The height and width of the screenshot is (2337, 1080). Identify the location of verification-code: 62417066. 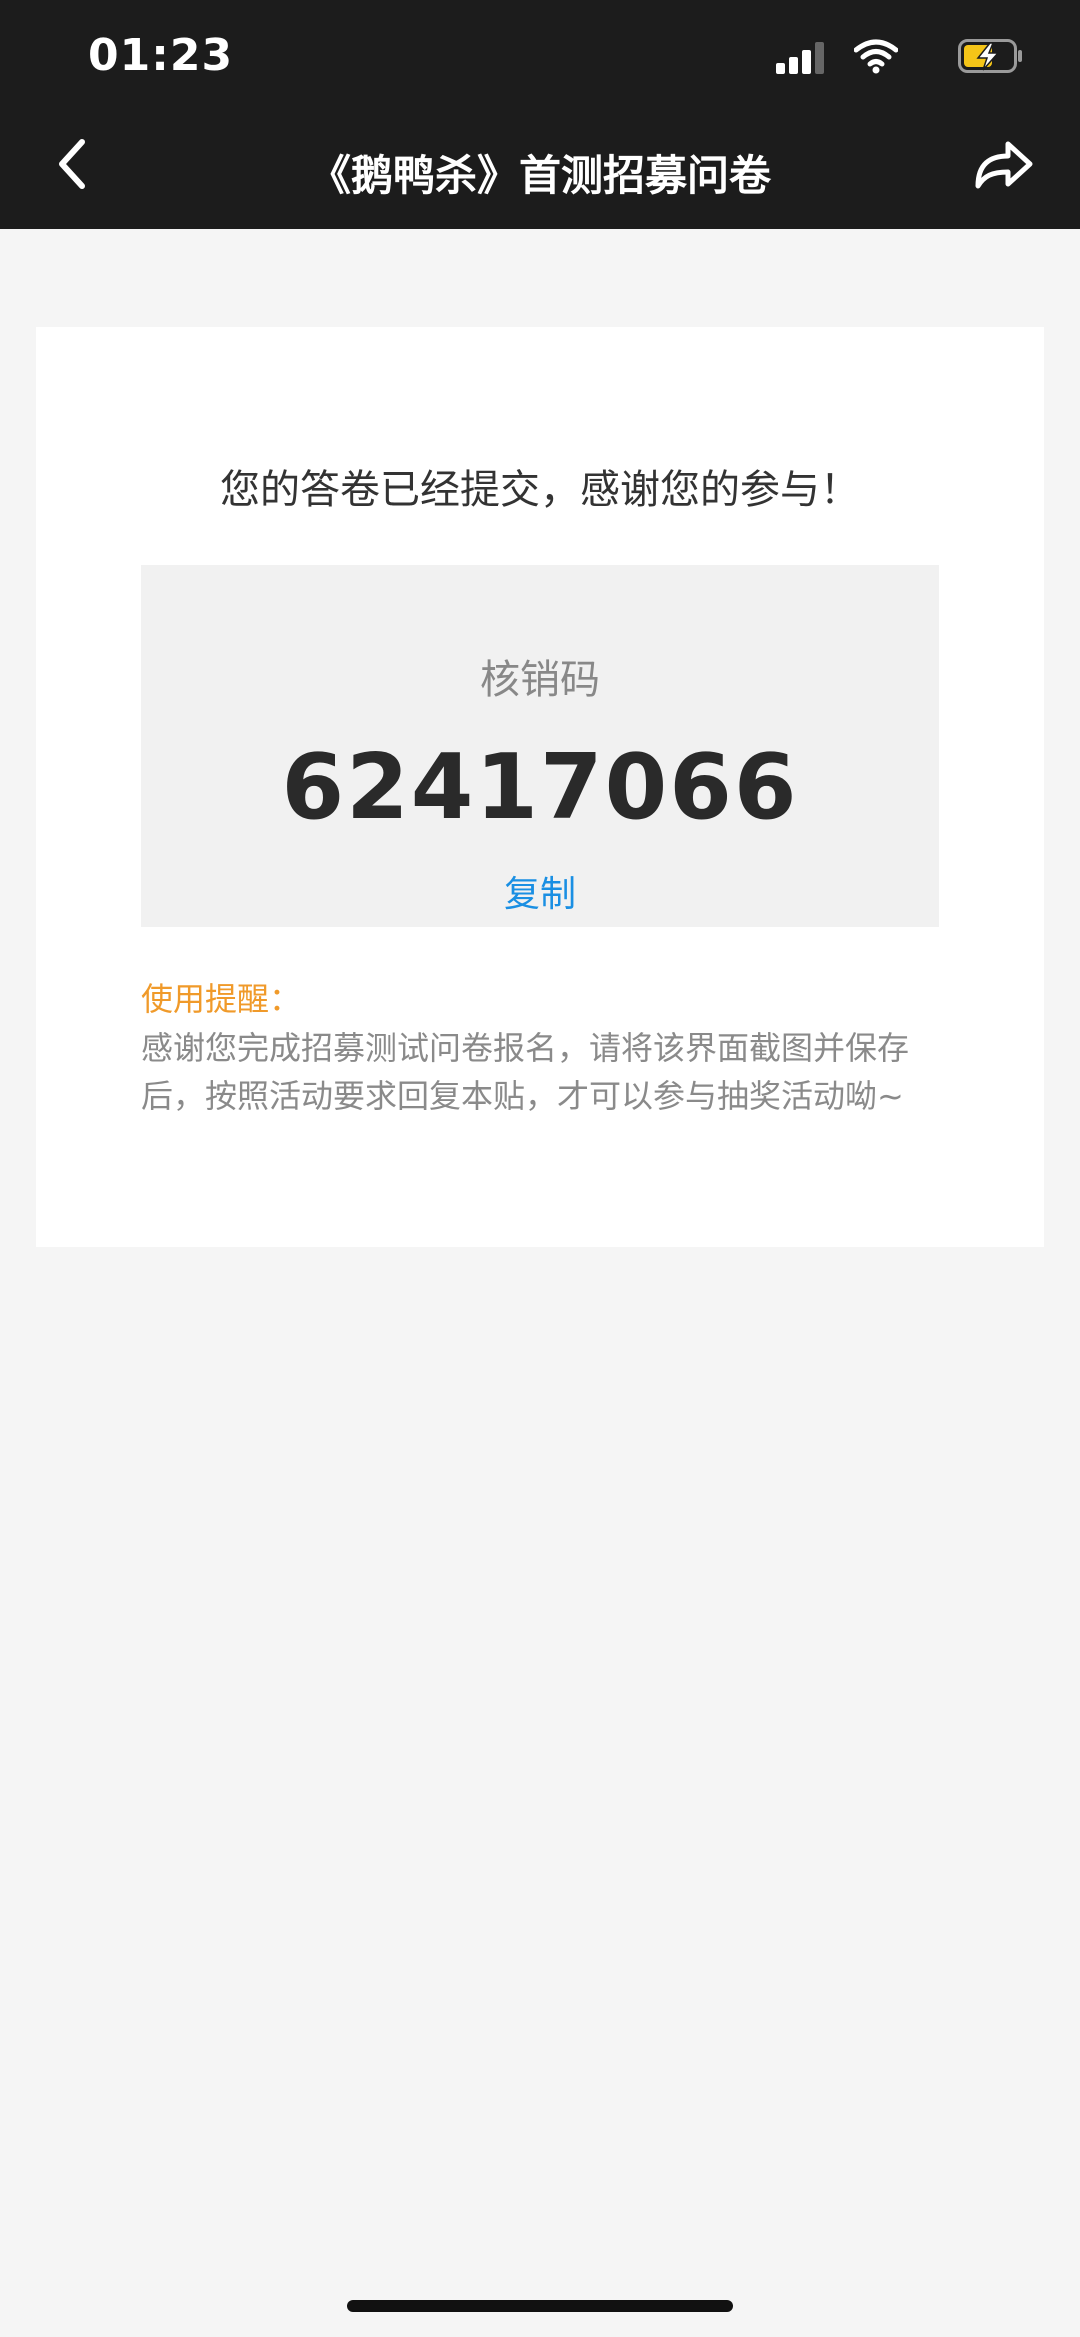
(540, 787).